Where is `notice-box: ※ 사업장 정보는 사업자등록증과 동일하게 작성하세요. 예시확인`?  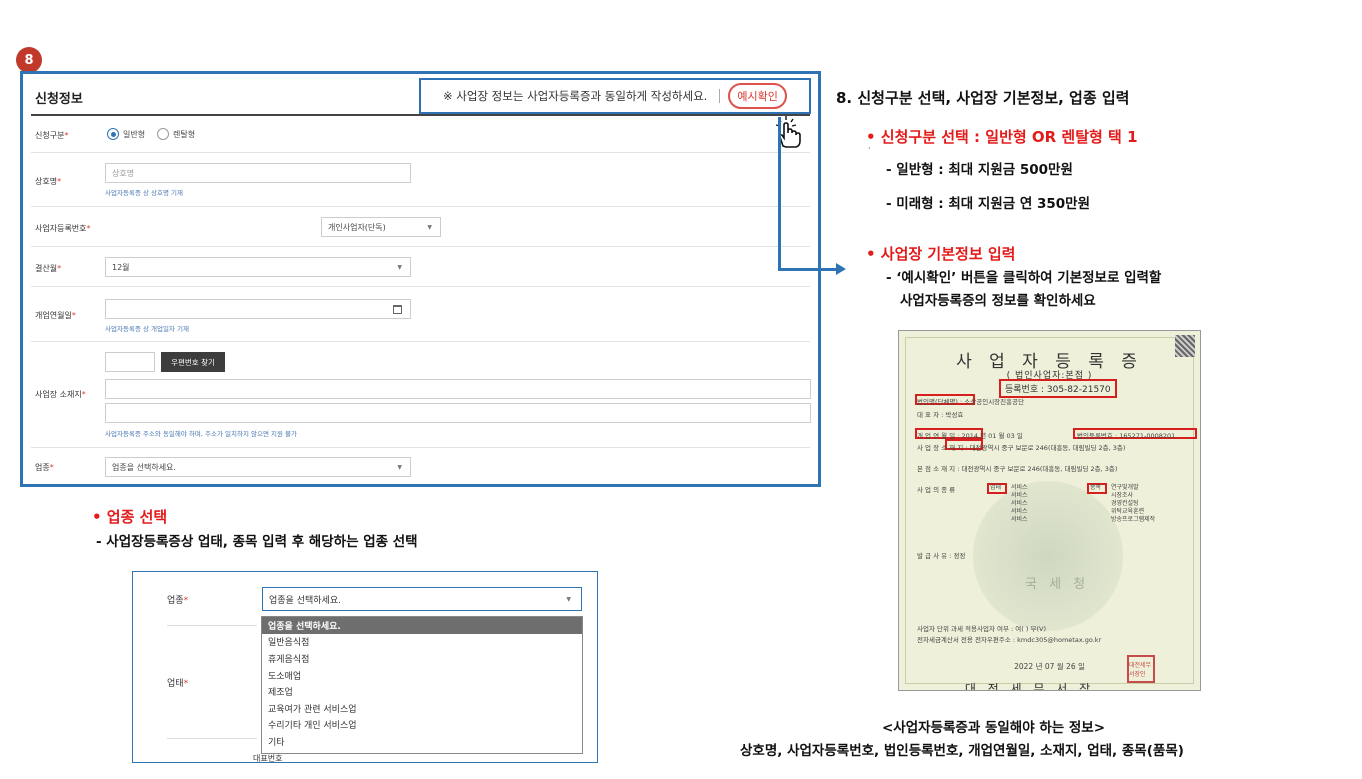
notice-box: ※ 사업장 정보는 사업자등록증과 동일하게 작성하세요. 예시확인 is located at coordinates (615, 96).